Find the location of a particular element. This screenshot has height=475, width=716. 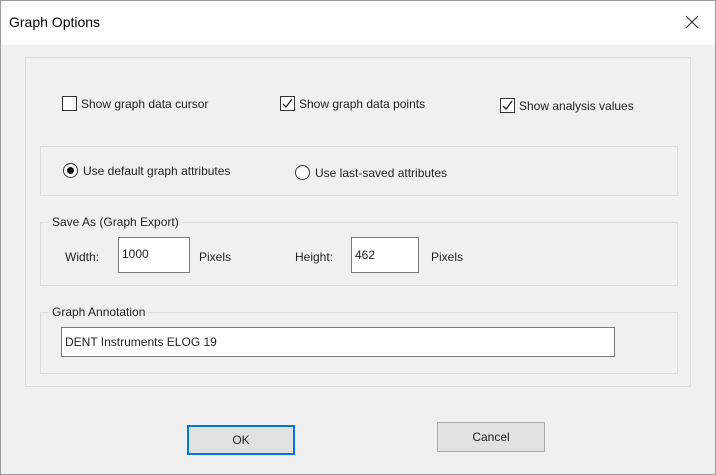

width-label: Width: is located at coordinates (82, 257).